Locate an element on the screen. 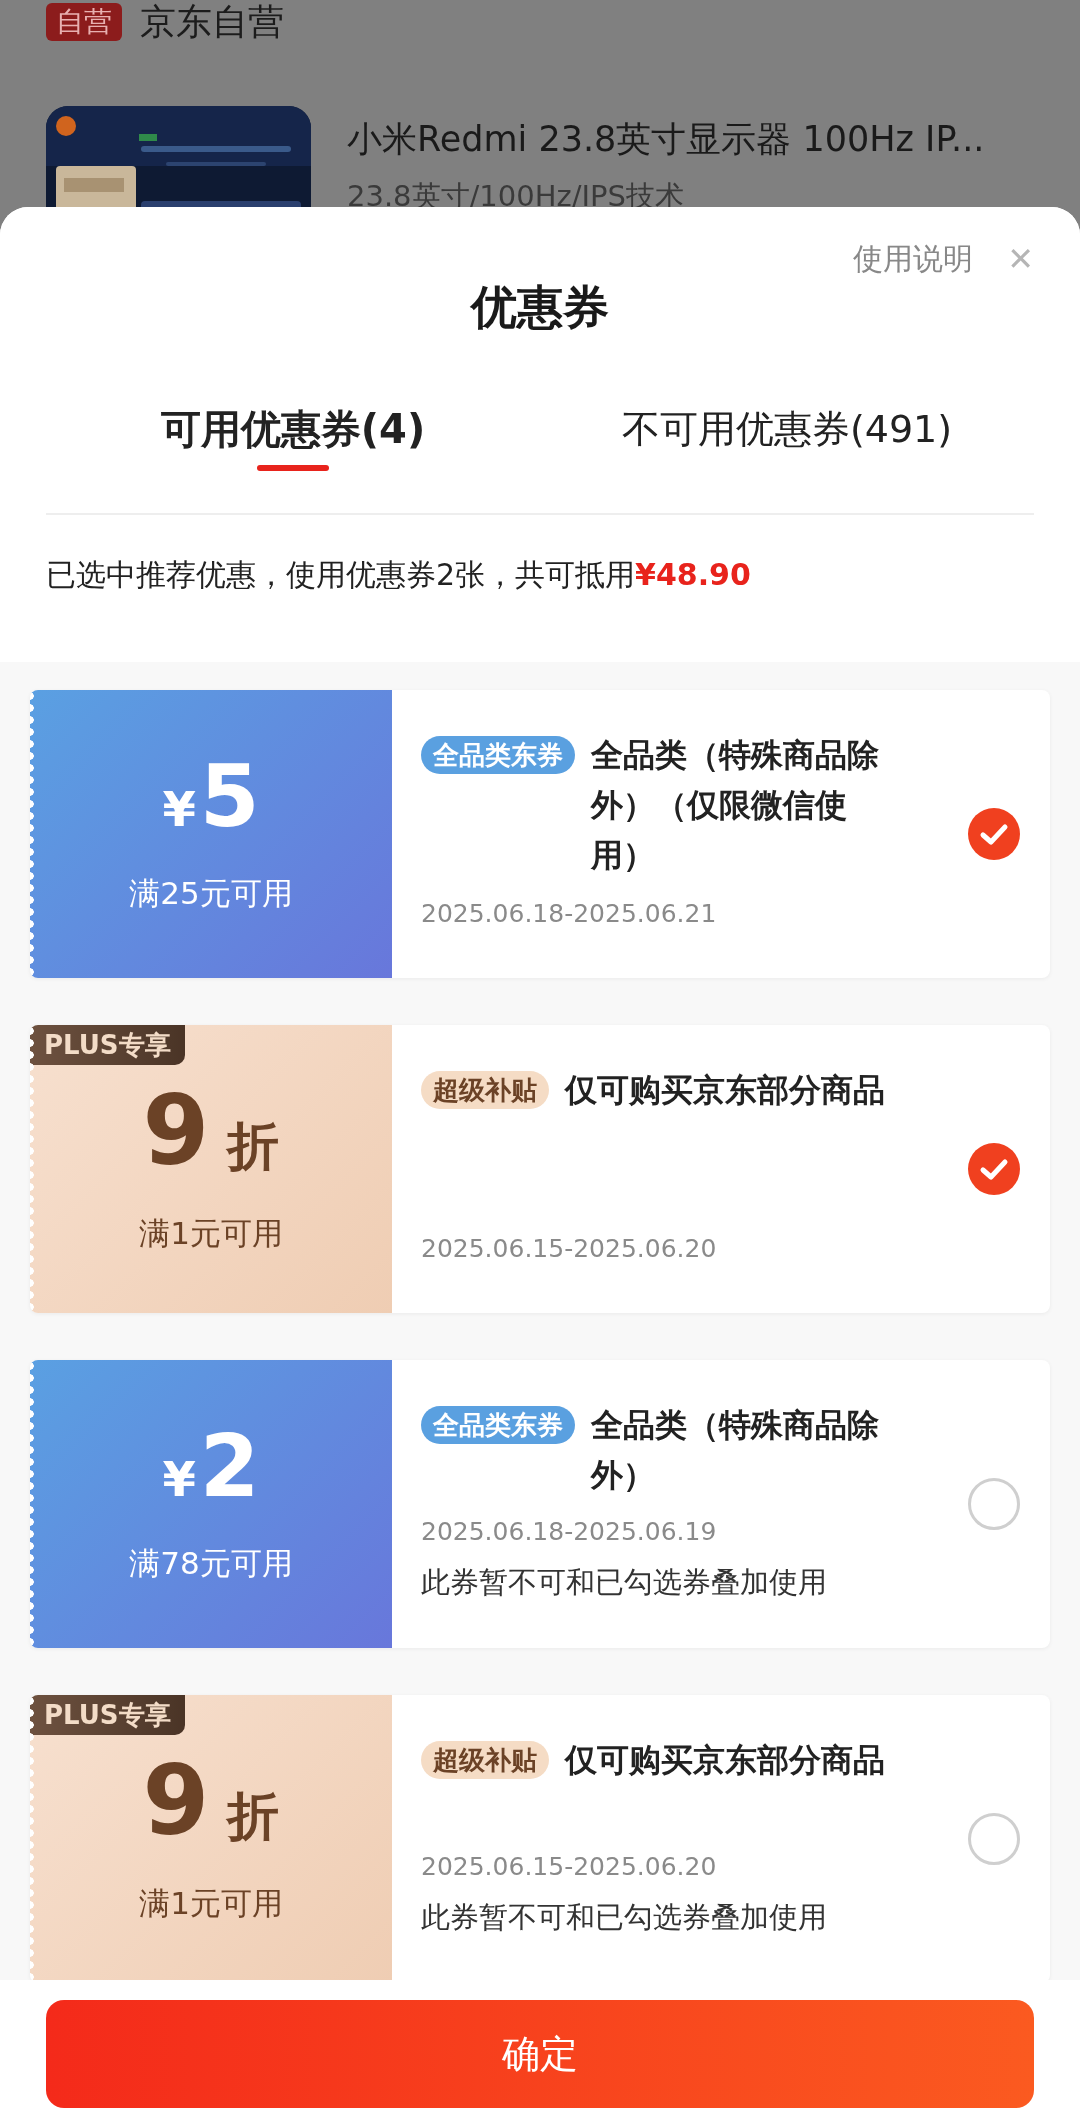 This screenshot has width=1080, height=2127. store-badge: 自营 is located at coordinates (84, 22).